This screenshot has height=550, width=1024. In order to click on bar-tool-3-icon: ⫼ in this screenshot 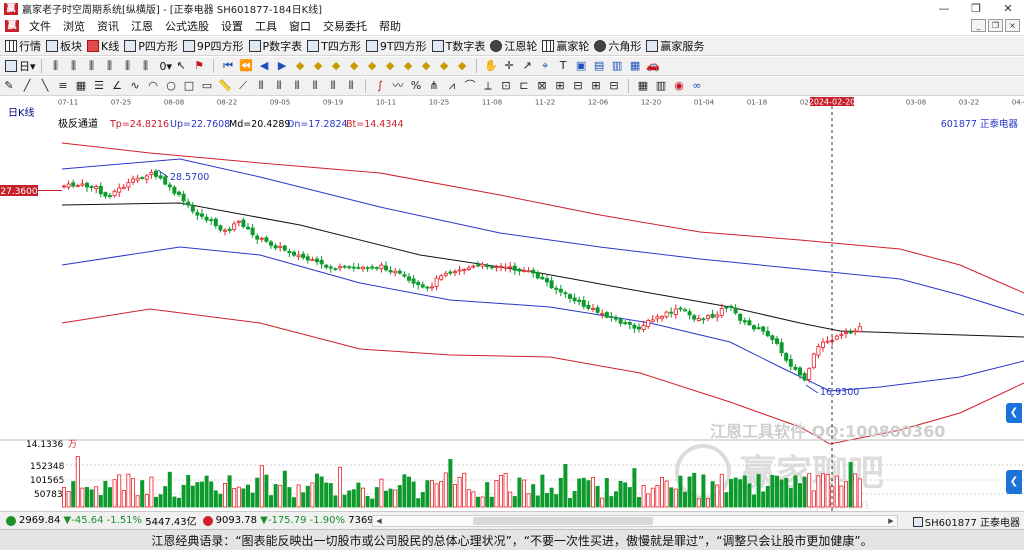, I will do `click(92, 66)`.